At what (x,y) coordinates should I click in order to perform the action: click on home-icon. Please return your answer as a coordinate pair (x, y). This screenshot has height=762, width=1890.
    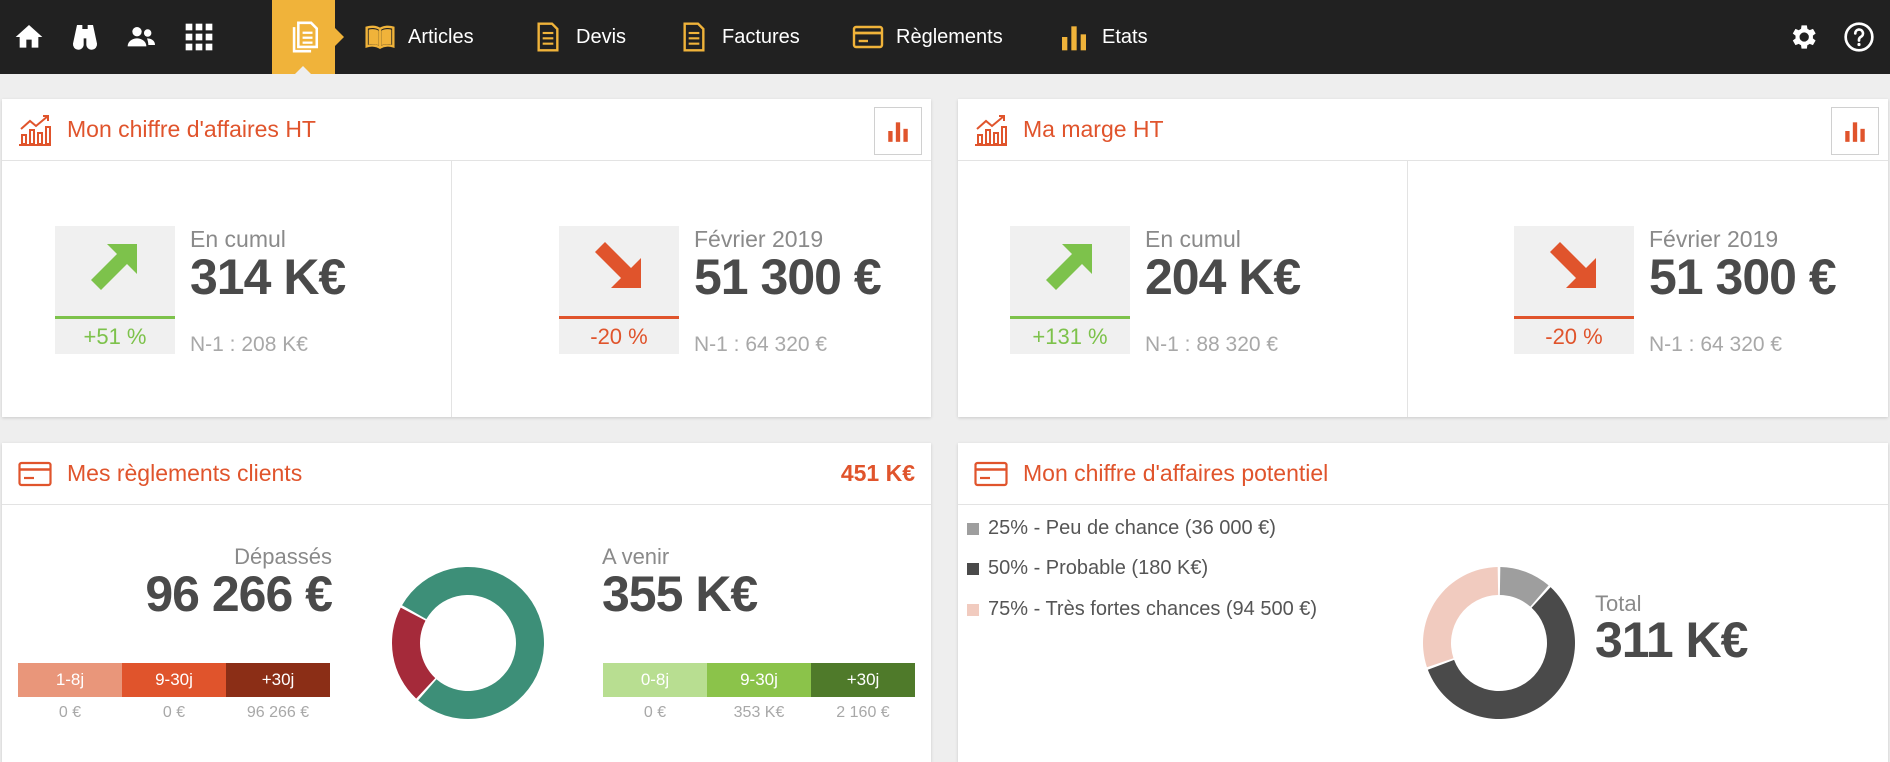
    Looking at the image, I should click on (29, 37).